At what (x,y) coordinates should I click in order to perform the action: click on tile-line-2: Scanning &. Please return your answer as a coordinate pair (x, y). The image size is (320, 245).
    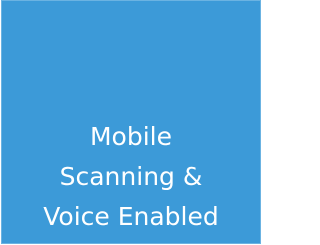
    Looking at the image, I should click on (131, 176).